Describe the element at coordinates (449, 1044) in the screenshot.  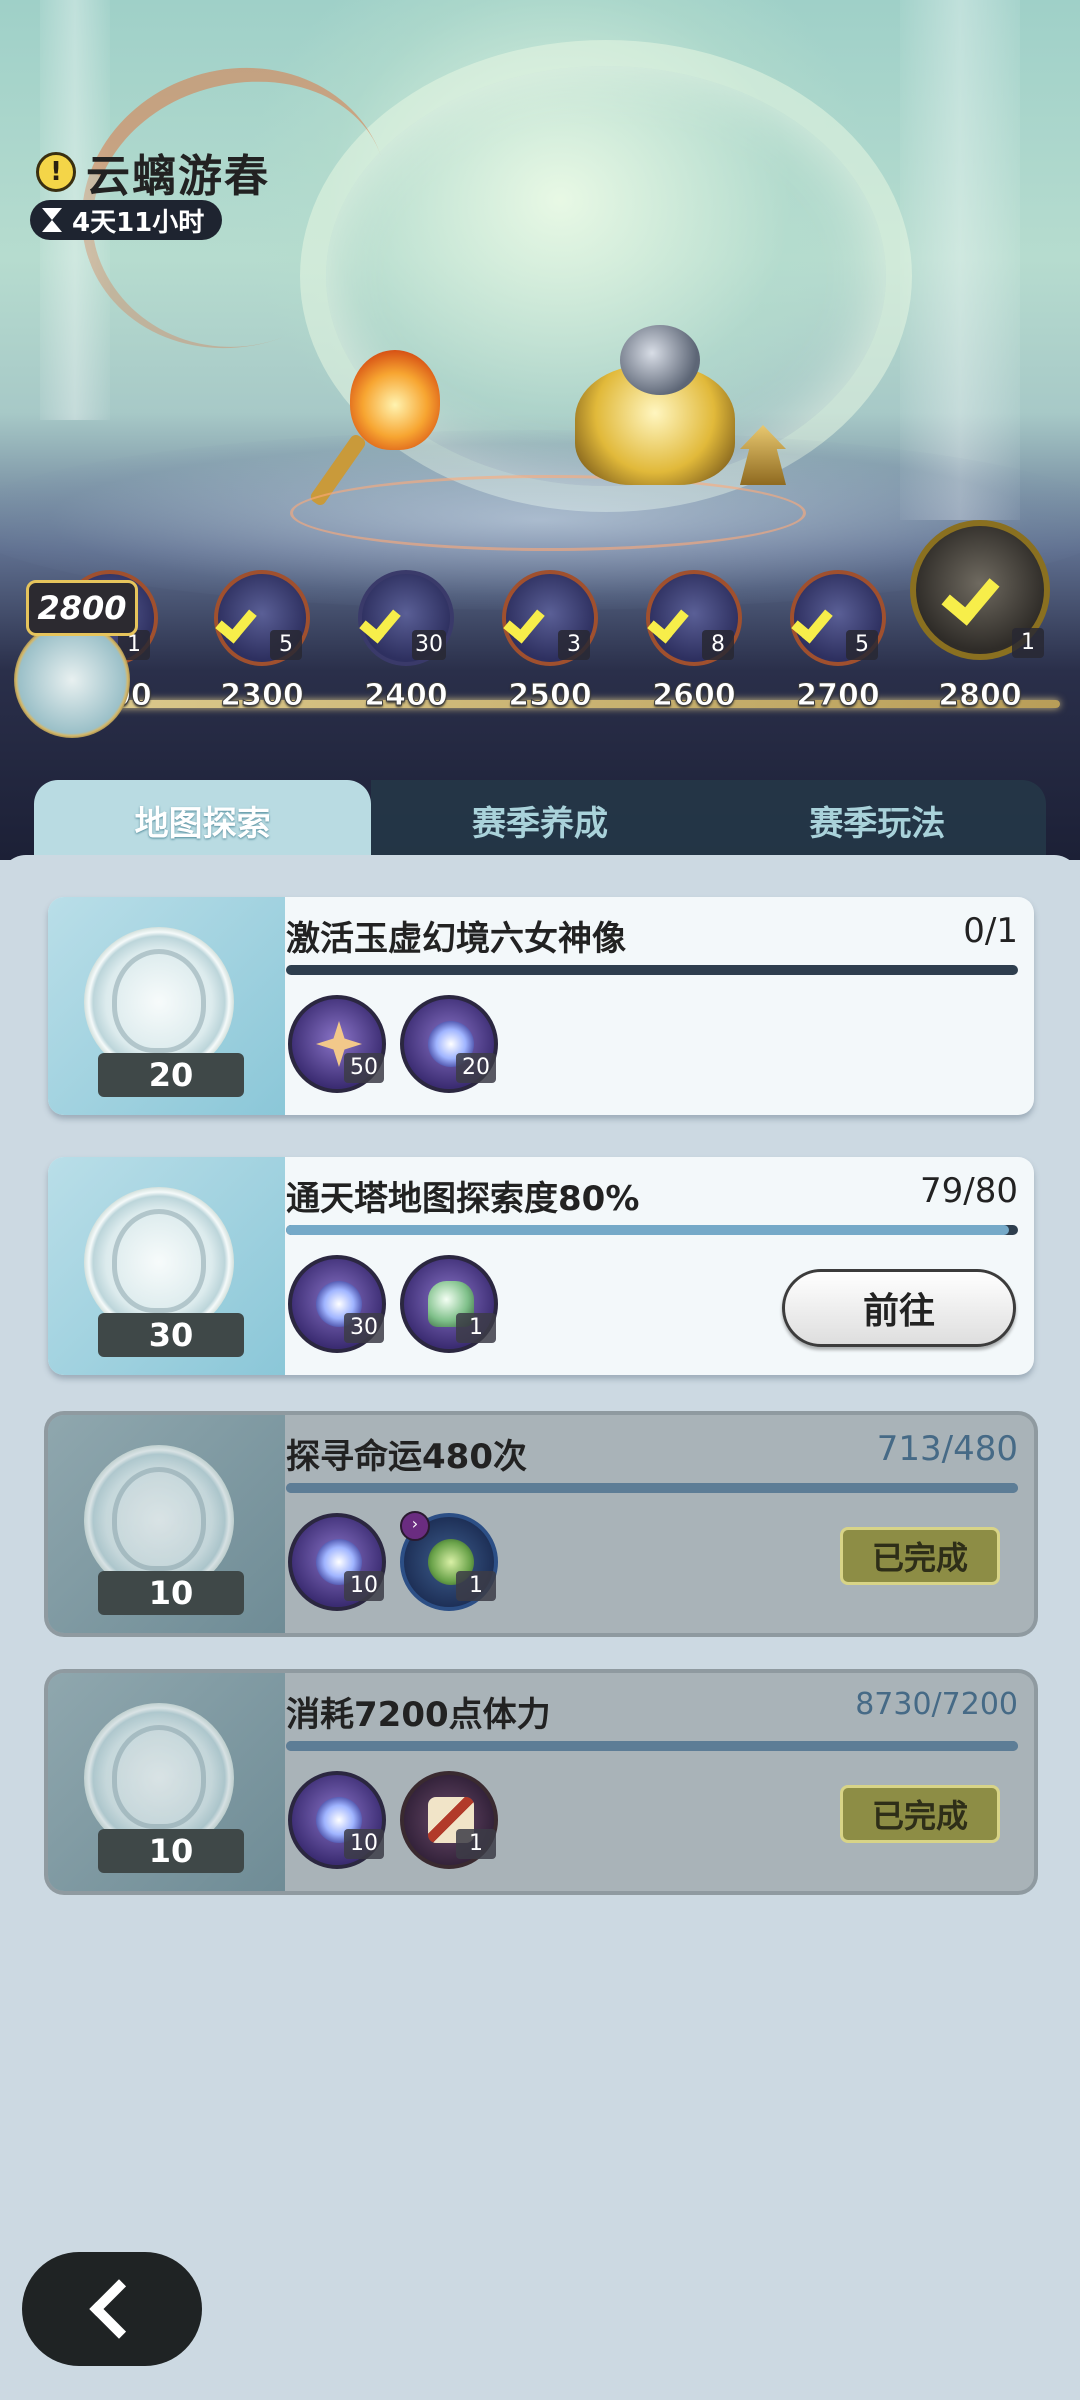
I see `reward-item: 20` at that location.